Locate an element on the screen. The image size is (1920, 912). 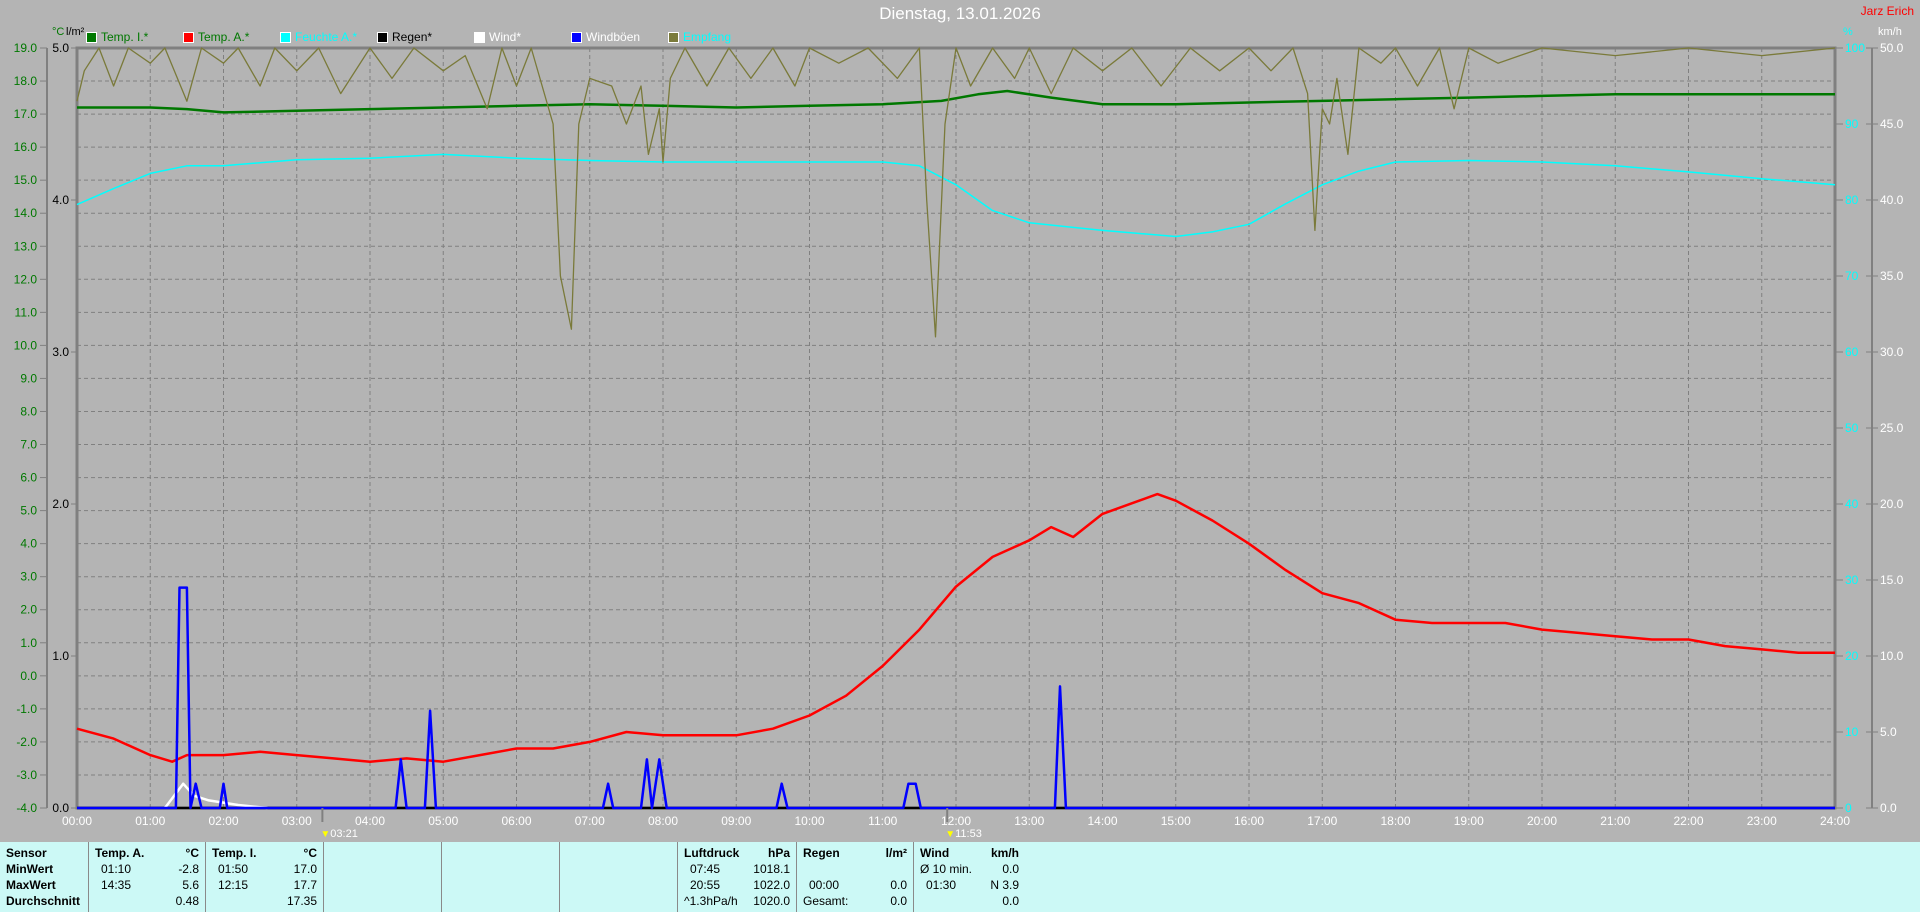
temp-tick-label: 10.0 is located at coordinates (26, 345).